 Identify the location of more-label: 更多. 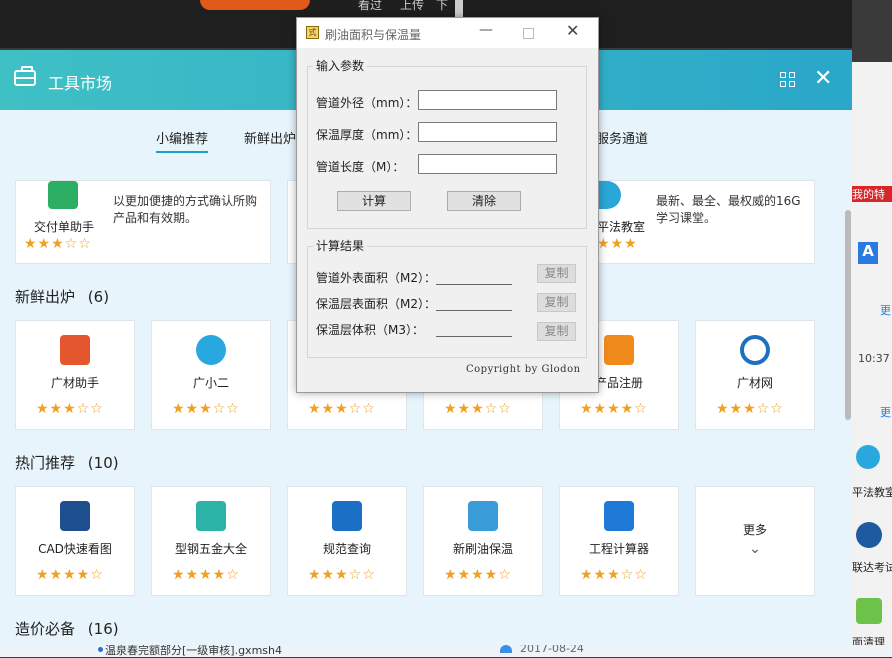
(754, 530).